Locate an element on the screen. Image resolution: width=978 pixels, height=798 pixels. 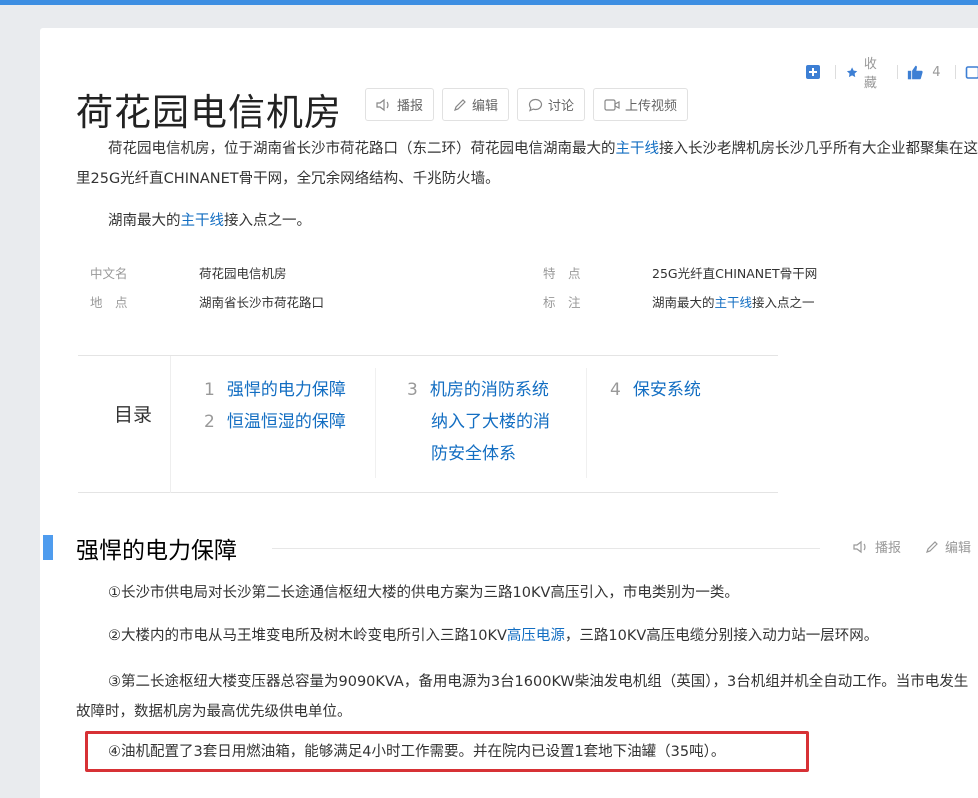
section-edit-button: 编辑 is located at coordinates (958, 546).